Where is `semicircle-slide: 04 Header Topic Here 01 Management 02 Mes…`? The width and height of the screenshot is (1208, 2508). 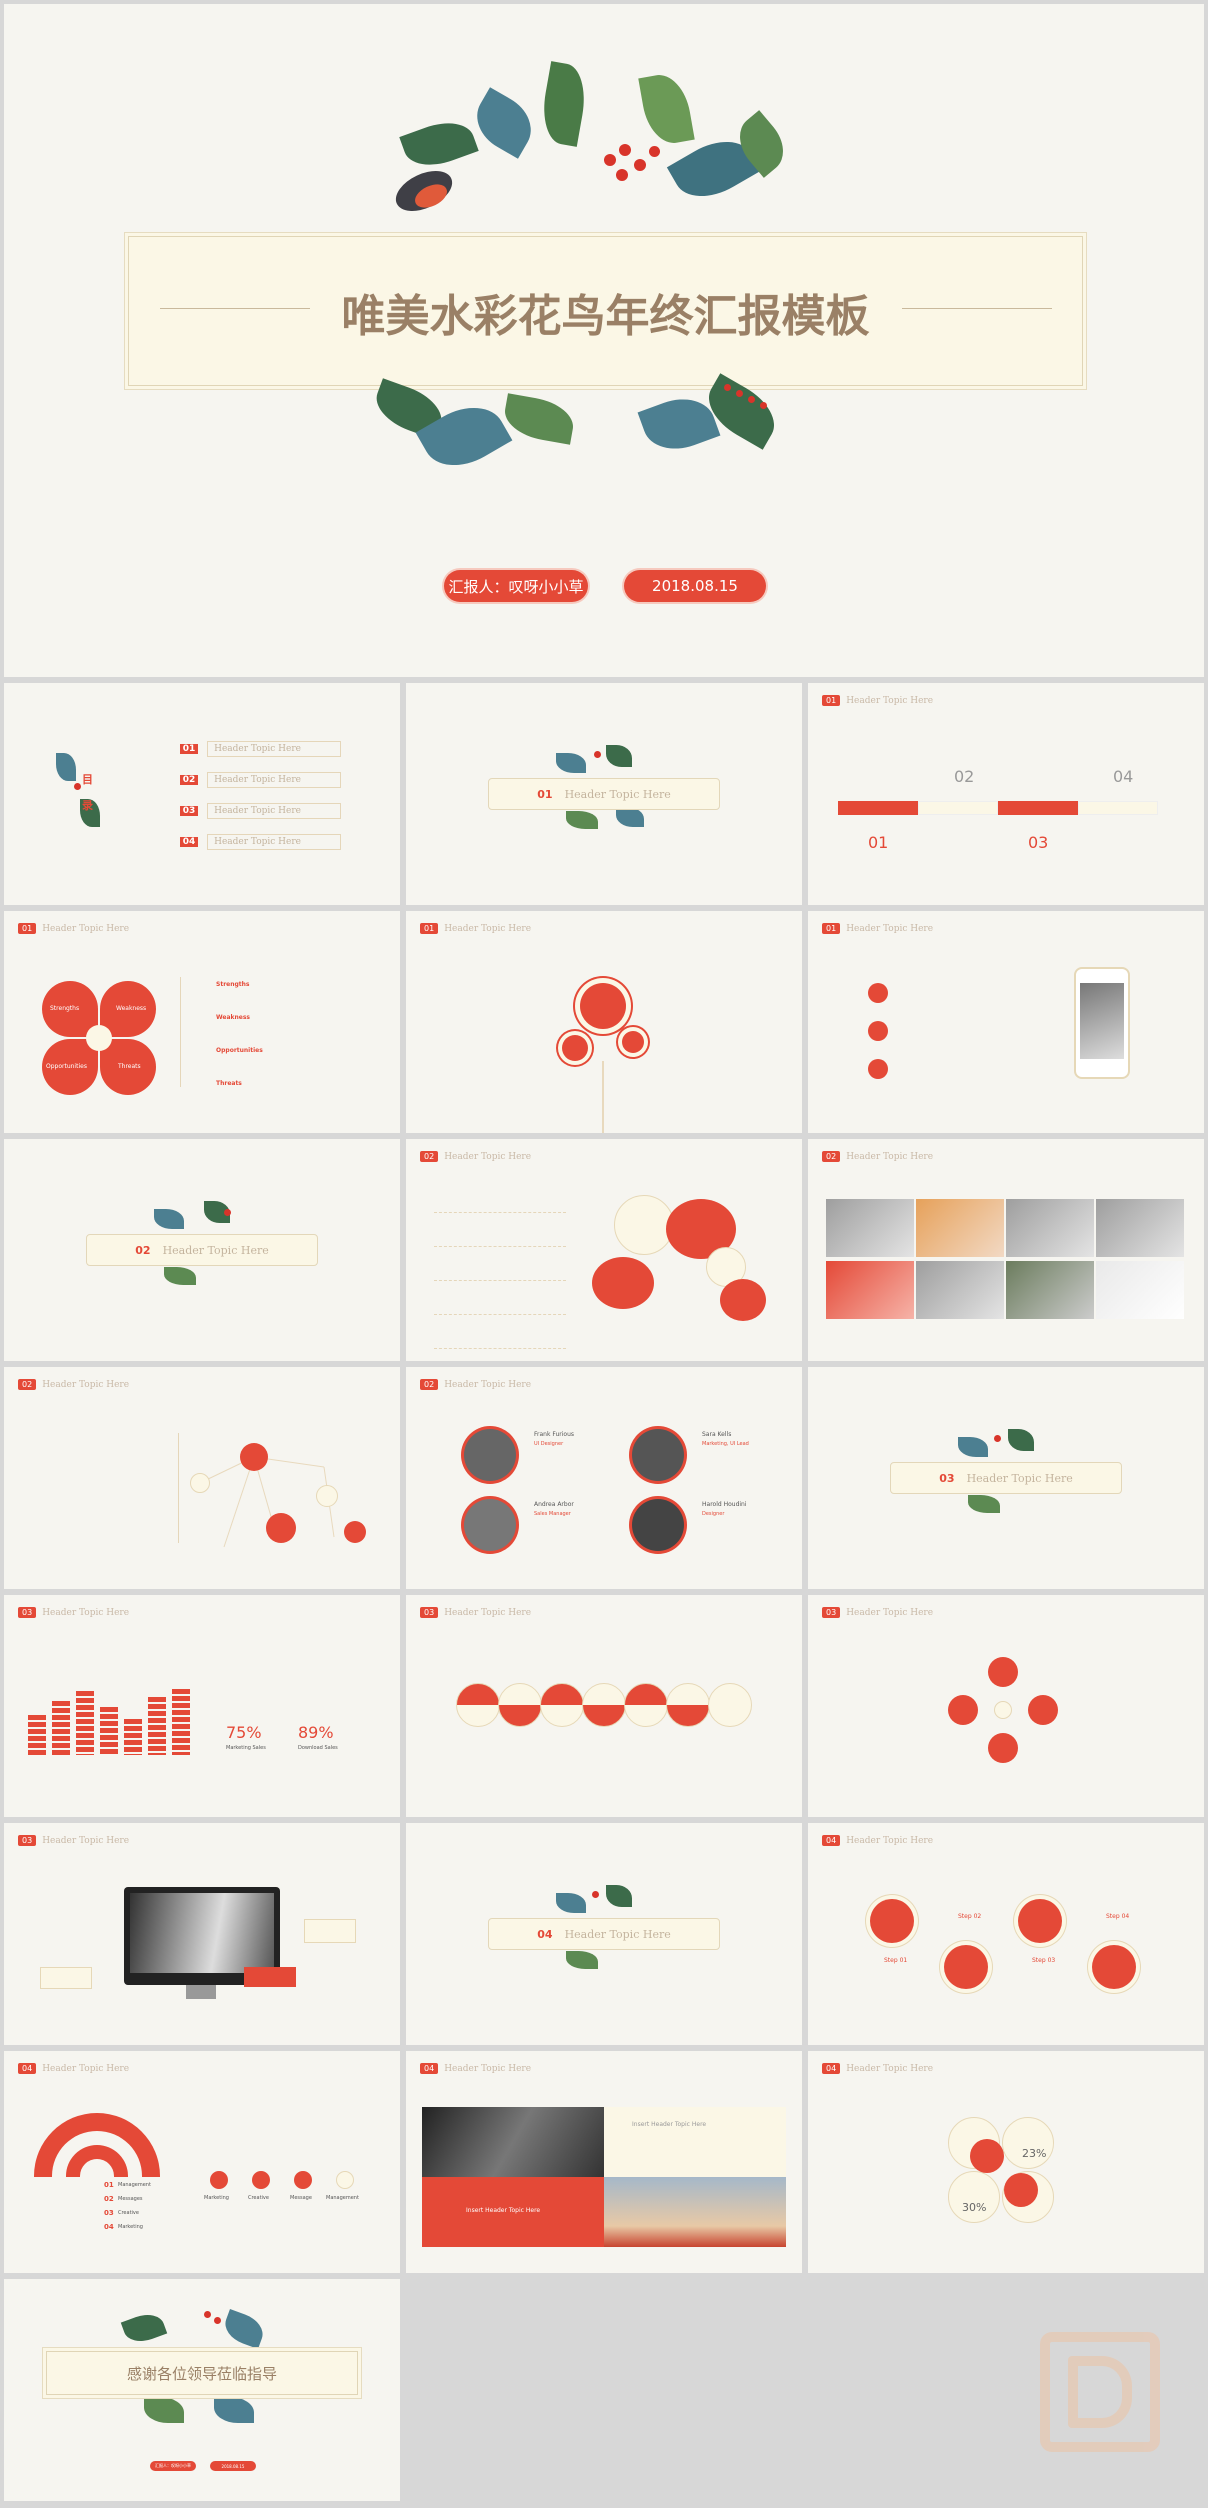
semicircle-slide: 04 Header Topic Here 01 Management 02 Mes… is located at coordinates (202, 2162).